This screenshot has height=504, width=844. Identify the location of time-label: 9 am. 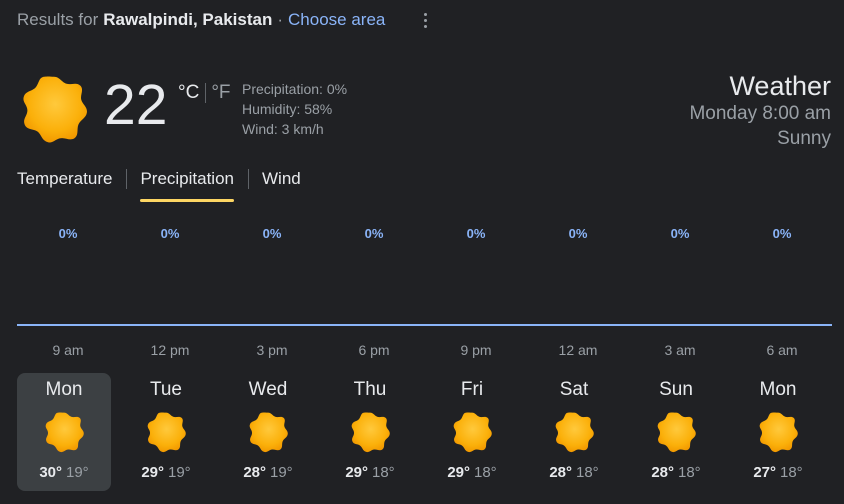
(68, 350).